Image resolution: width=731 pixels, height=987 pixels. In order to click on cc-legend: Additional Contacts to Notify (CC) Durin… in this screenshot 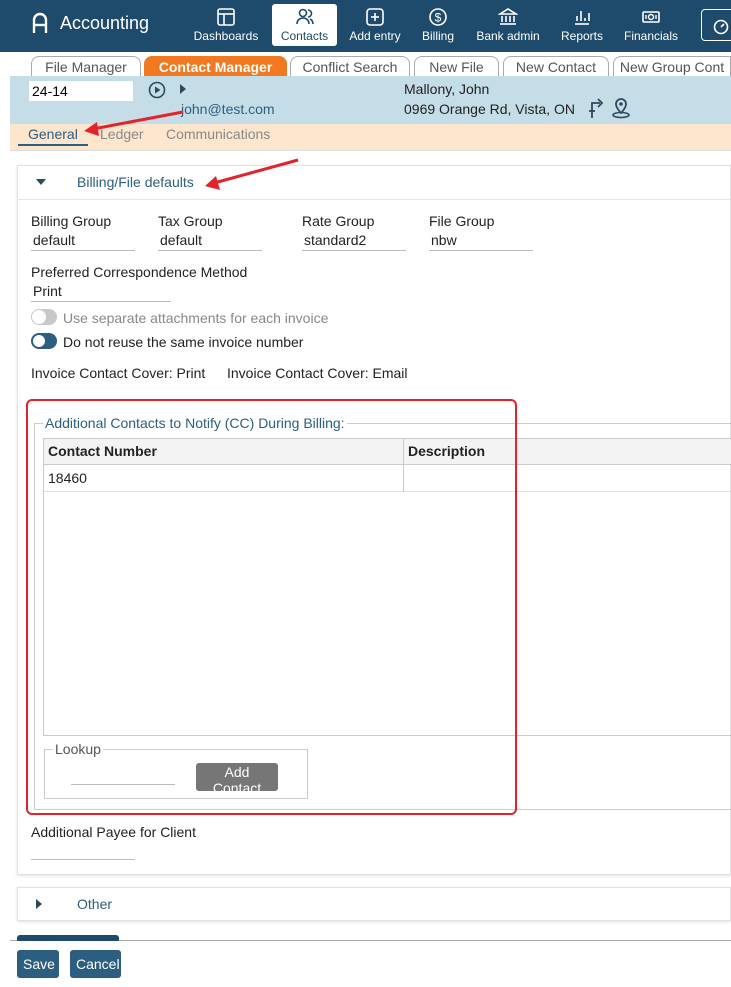, I will do `click(195, 423)`.